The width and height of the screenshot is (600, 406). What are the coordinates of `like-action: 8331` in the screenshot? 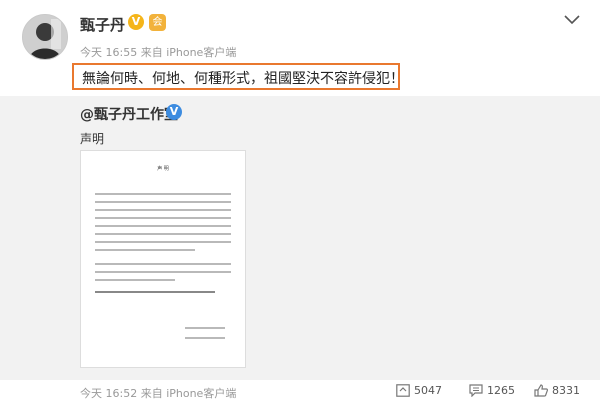 It's located at (557, 390).